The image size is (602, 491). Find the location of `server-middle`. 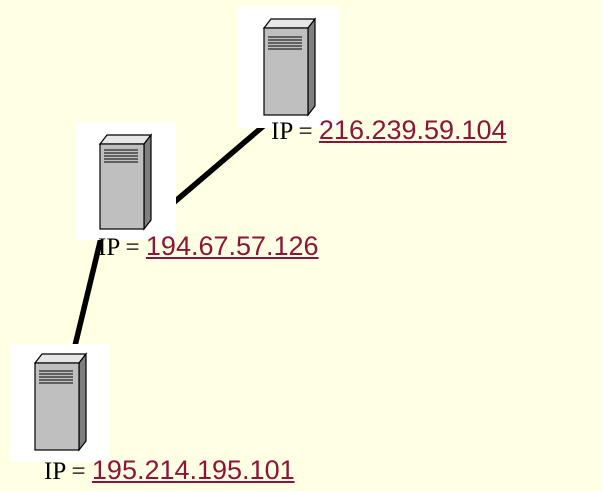

server-middle is located at coordinates (126, 181).